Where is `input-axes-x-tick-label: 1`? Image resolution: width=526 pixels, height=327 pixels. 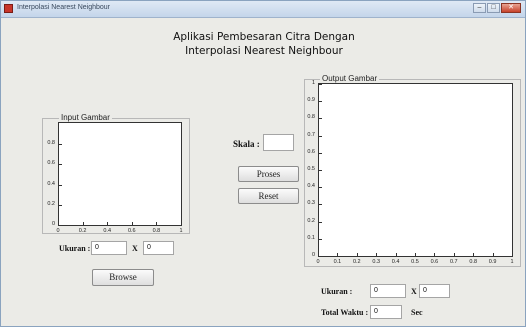 input-axes-x-tick-label: 1 is located at coordinates (181, 231).